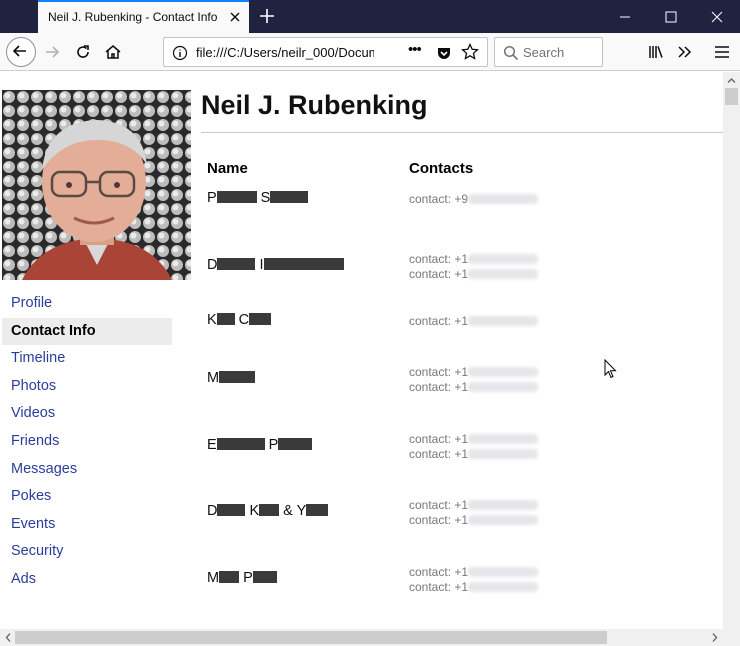 The image size is (740, 646). I want to click on new-tab-icon, so click(267, 16).